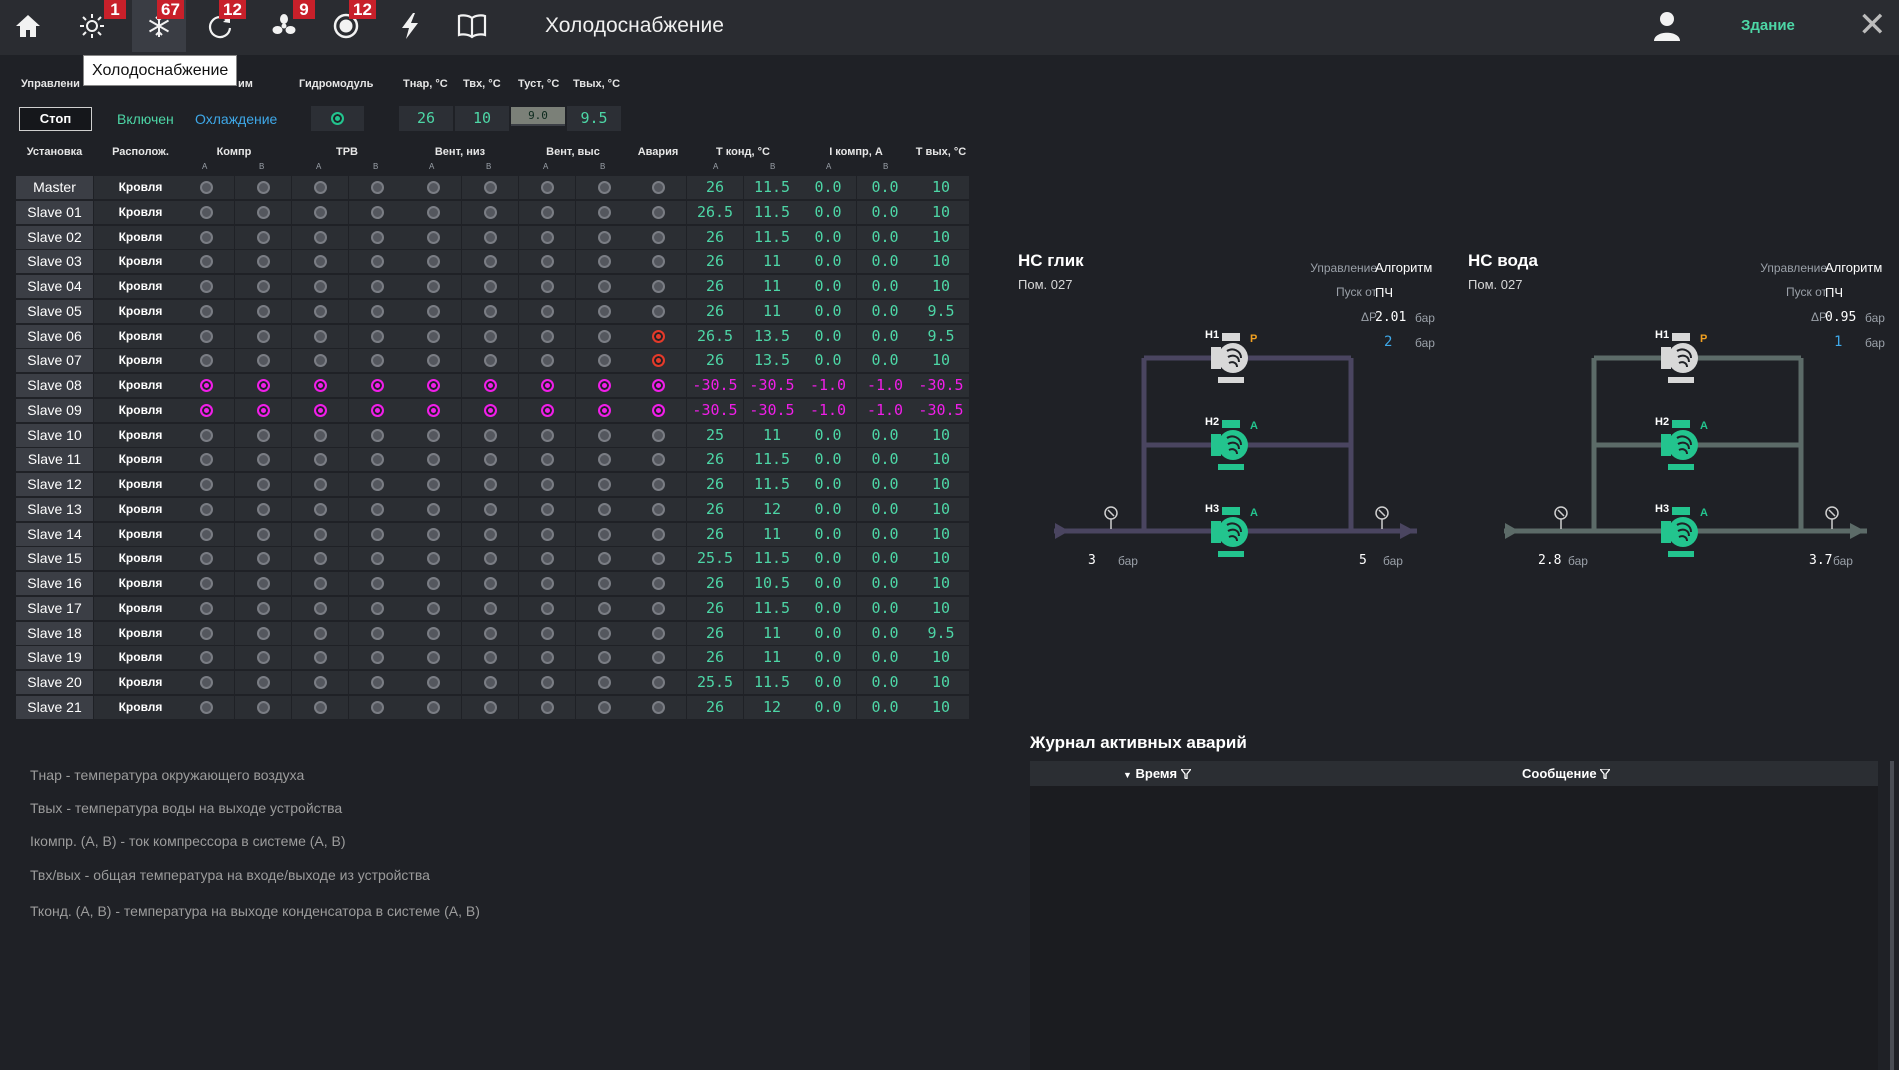 The width and height of the screenshot is (1899, 1070). I want to click on user-icon, so click(1667, 26).